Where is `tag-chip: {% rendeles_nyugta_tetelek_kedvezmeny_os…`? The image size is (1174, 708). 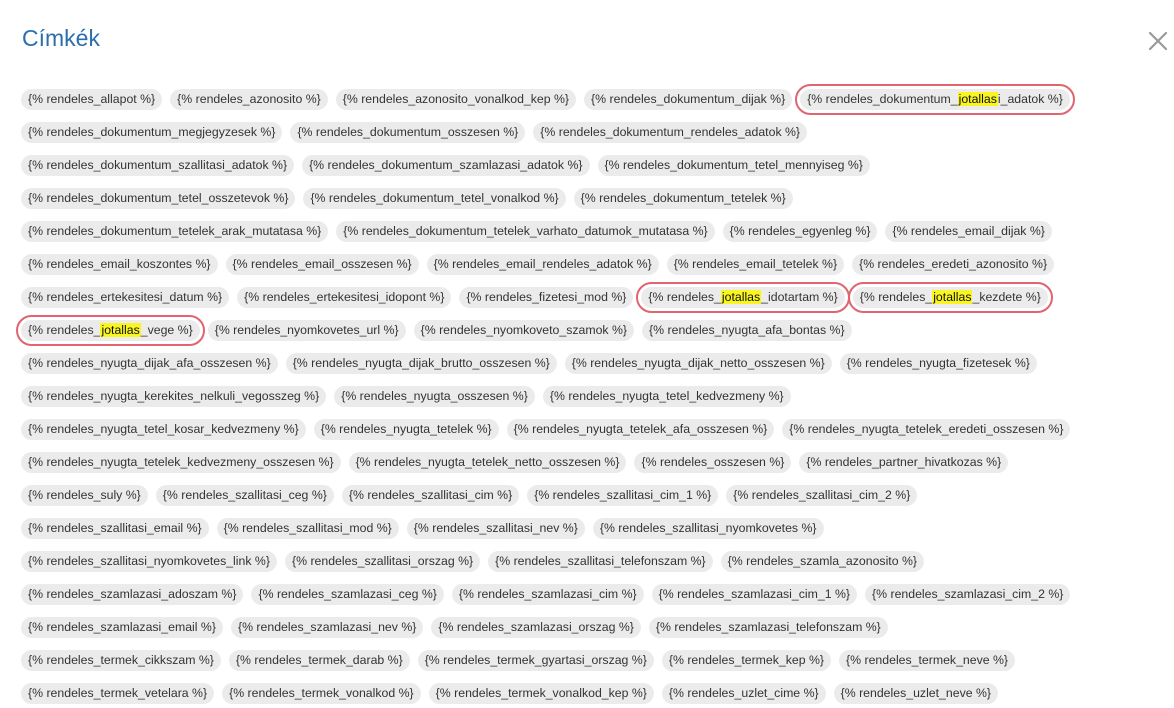 tag-chip: {% rendeles_nyugta_tetelek_kedvezmeny_os… is located at coordinates (181, 462).